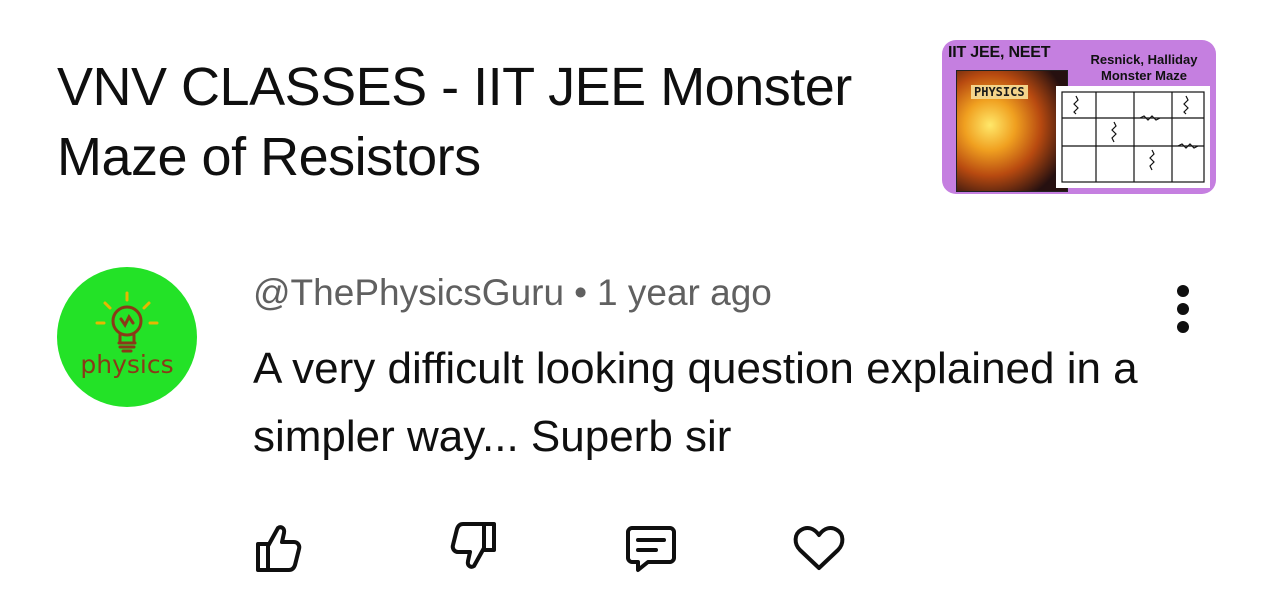 The image size is (1271, 607). I want to click on more-vertical-icon, so click(1183, 291).